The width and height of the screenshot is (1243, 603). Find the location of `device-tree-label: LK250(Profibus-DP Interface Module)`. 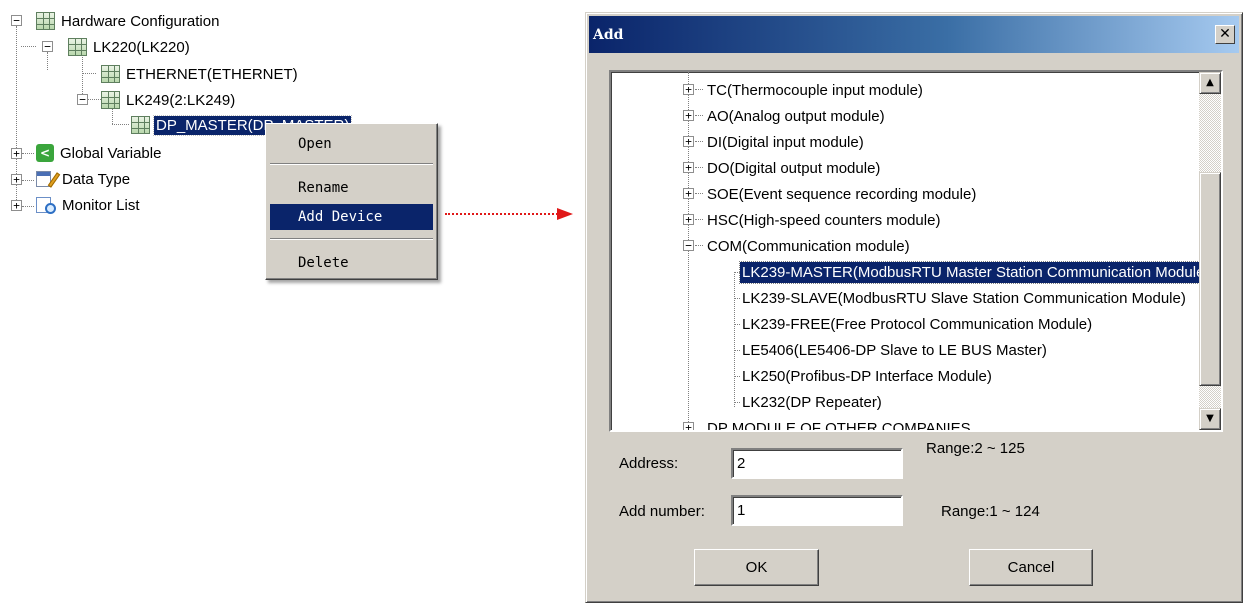

device-tree-label: LK250(Profibus-DP Interface Module) is located at coordinates (867, 376).